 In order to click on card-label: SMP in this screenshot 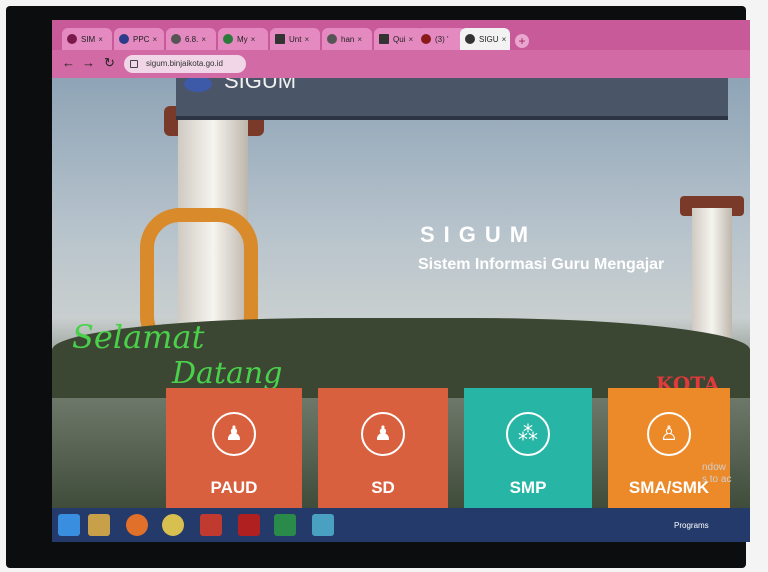, I will do `click(528, 487)`.